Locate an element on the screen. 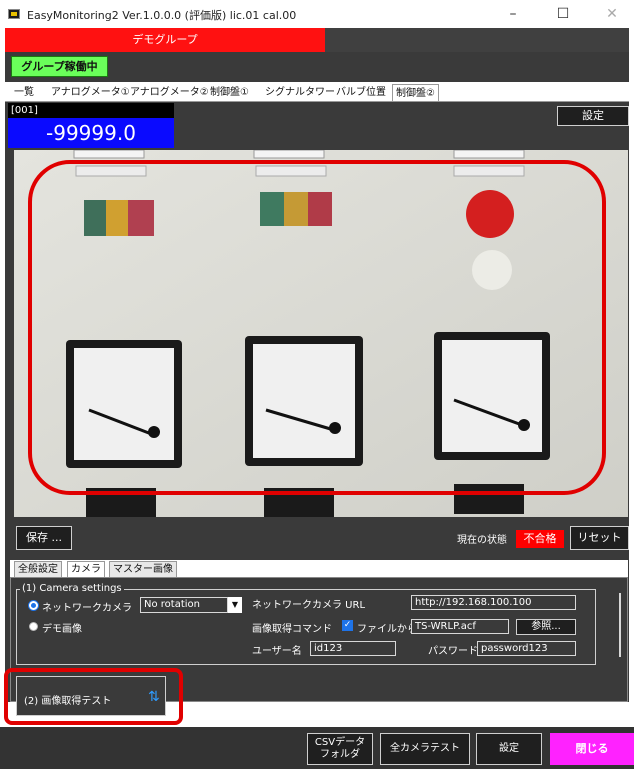 The height and width of the screenshot is (769, 634). chevron-down-icon: ▼ is located at coordinates (235, 605).